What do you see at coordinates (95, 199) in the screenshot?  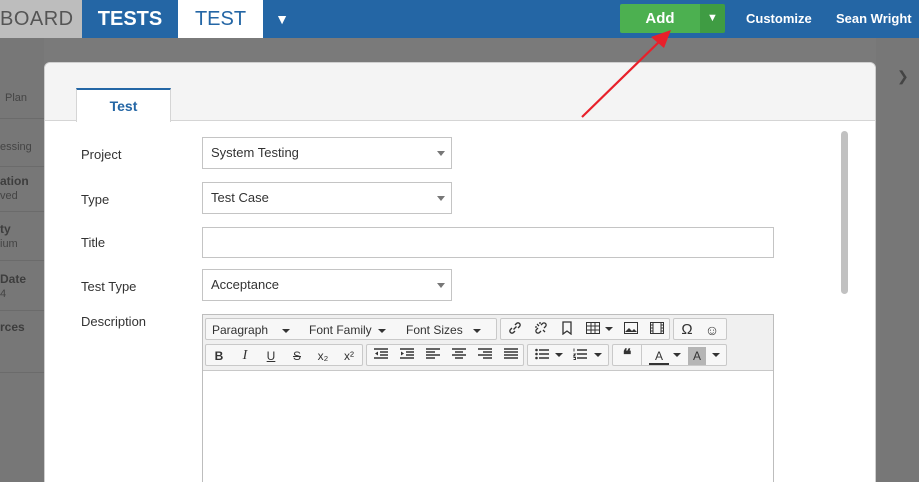 I see `type-label: Type` at bounding box center [95, 199].